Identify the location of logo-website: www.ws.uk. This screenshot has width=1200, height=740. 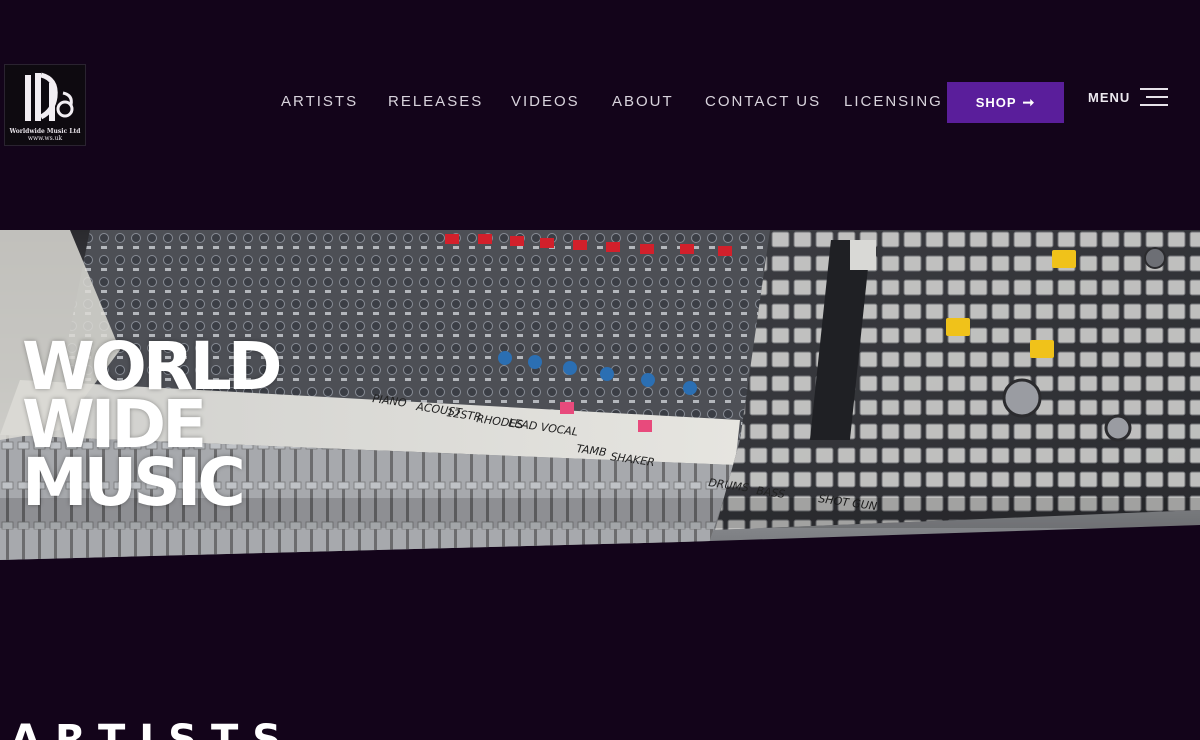
(45, 138).